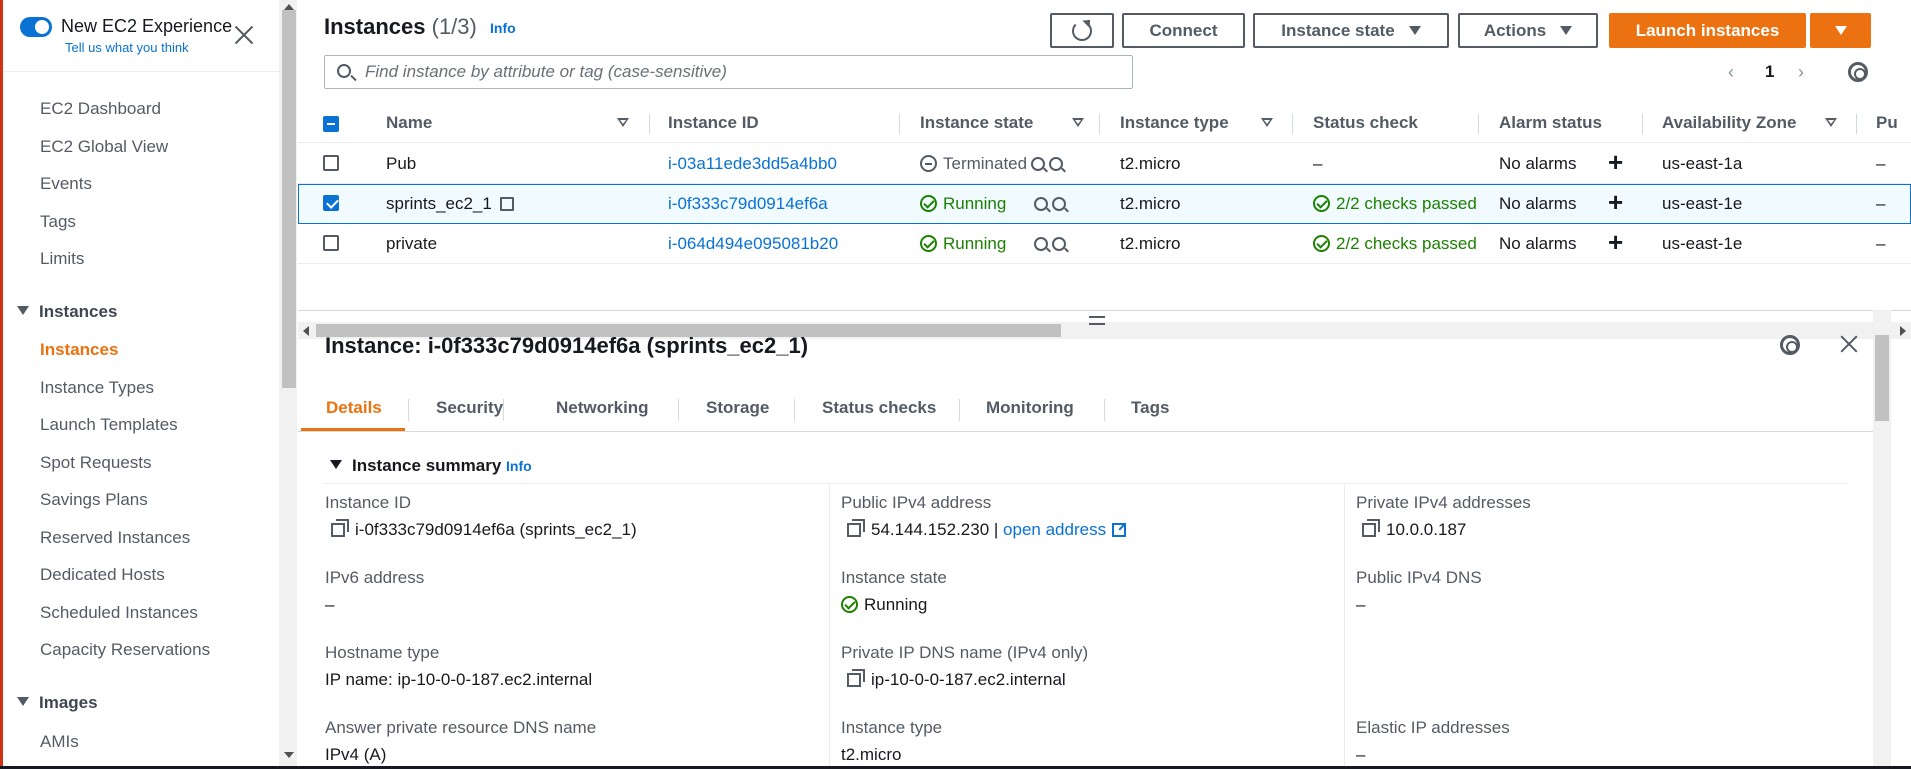 Image resolution: width=1911 pixels, height=769 pixels. I want to click on column-header-instance-state: Instance state, so click(976, 123).